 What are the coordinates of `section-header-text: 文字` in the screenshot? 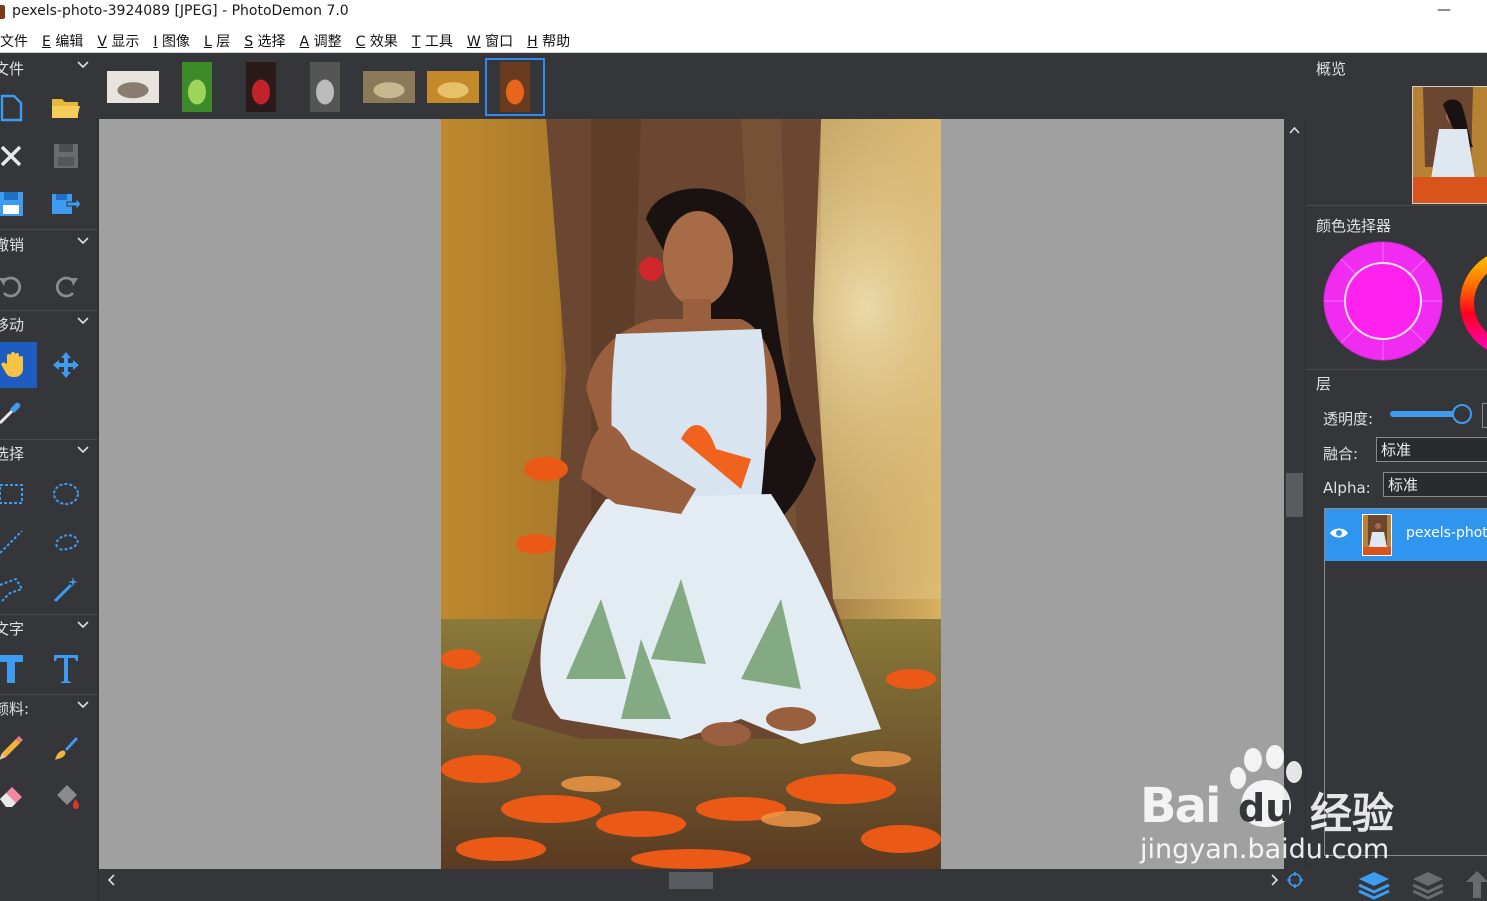 It's located at (48, 628).